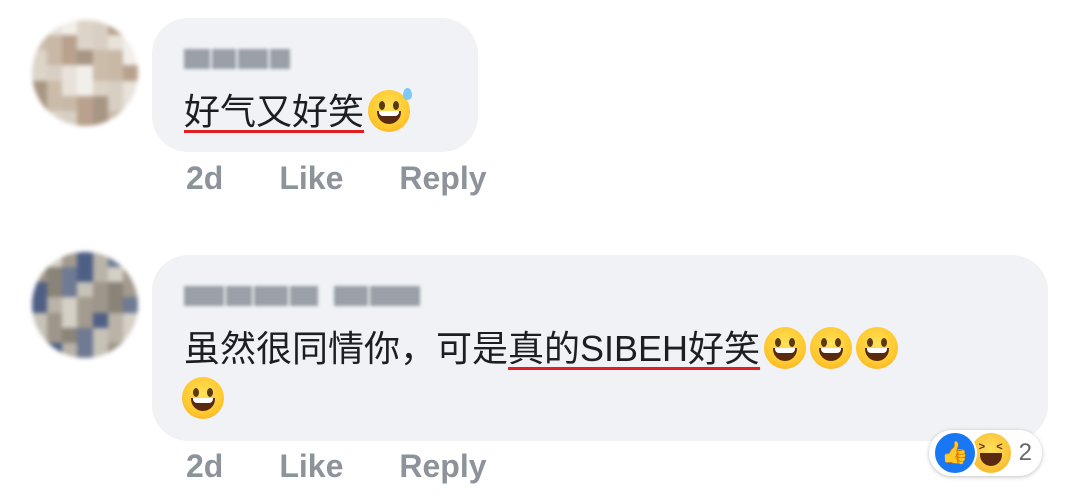 The height and width of the screenshot is (500, 1080). What do you see at coordinates (315, 85) in the screenshot?
I see `comment-bubble: 好气又好笑` at bounding box center [315, 85].